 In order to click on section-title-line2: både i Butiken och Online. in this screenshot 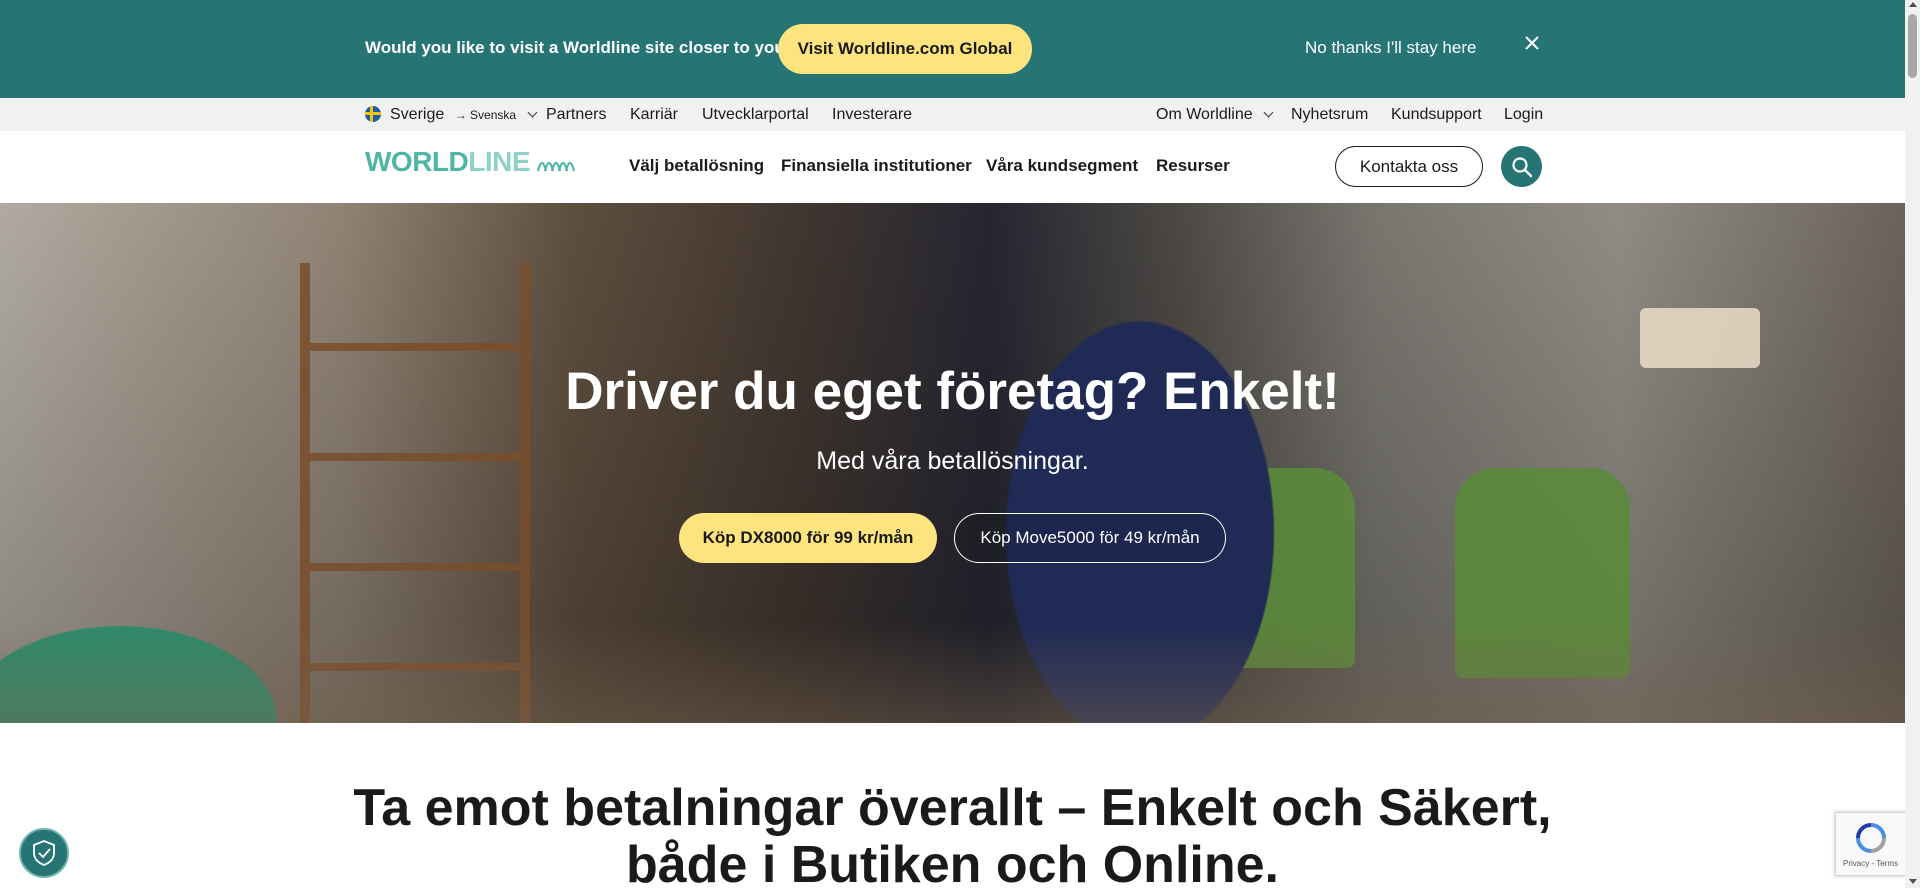, I will do `click(952, 862)`.